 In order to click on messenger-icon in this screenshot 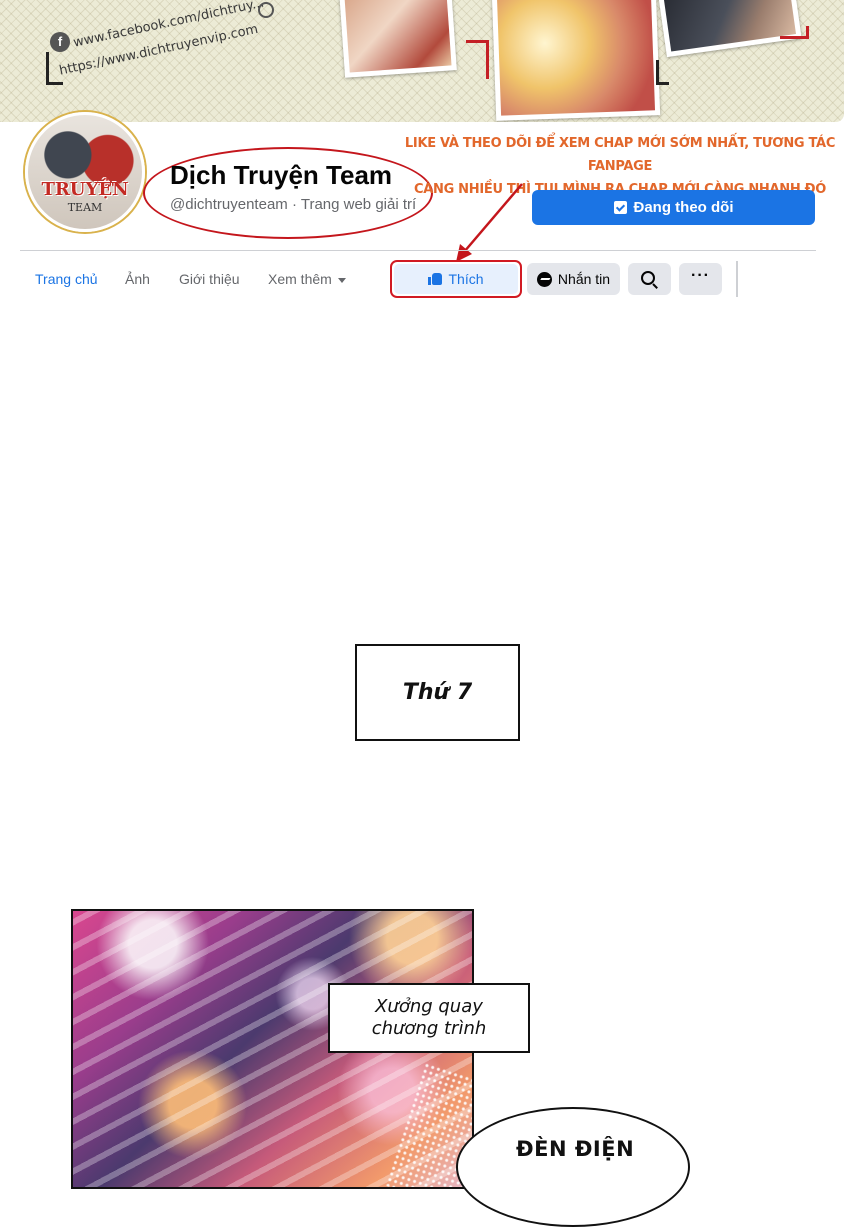, I will do `click(544, 279)`.